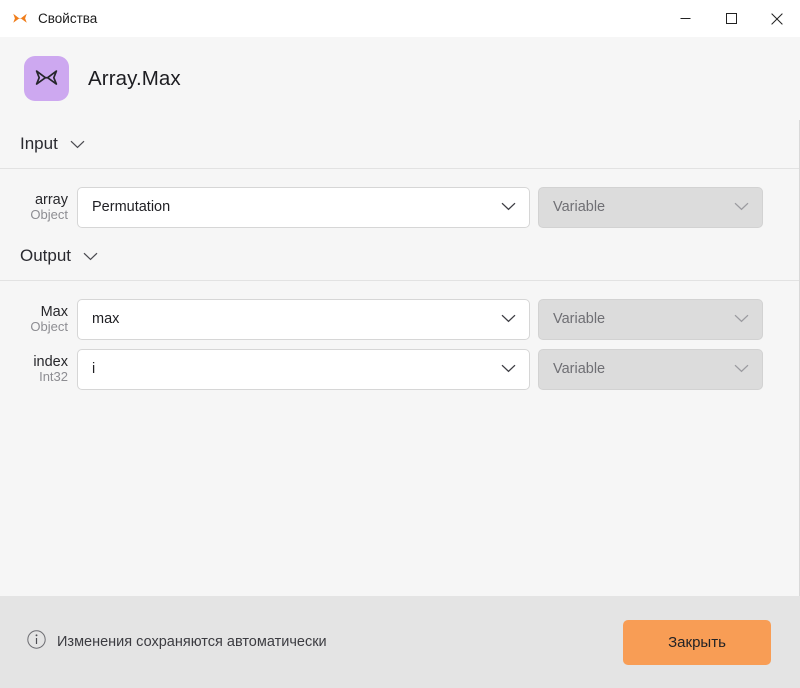 This screenshot has width=800, height=688. I want to click on section-title-input: Input, so click(39, 143).